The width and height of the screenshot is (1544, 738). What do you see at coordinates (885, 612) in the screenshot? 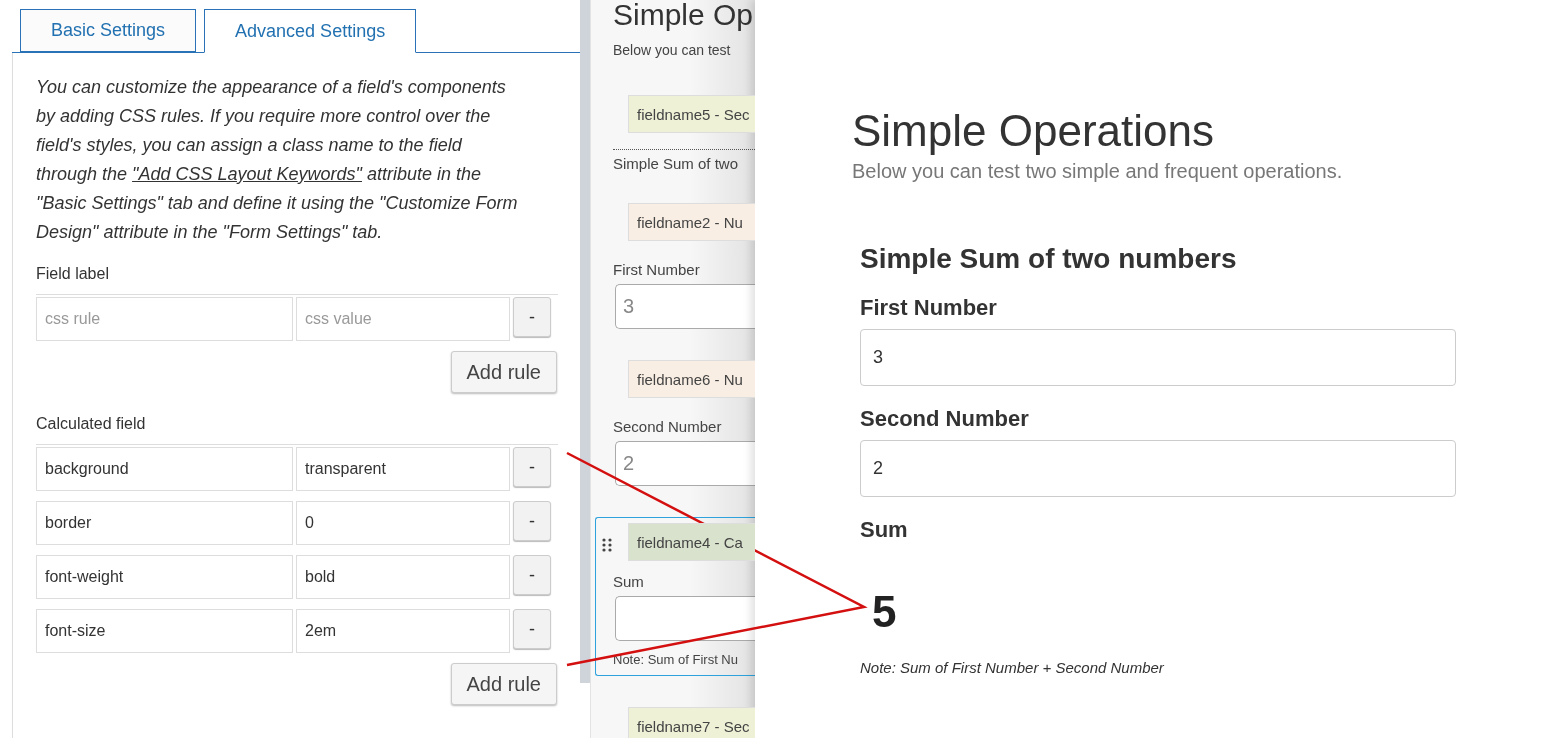
I see `sum-result: 5` at bounding box center [885, 612].